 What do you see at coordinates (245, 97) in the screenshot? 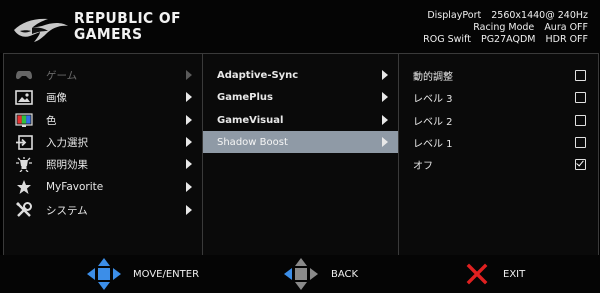
I see `submenu-item-label: GamePlus` at bounding box center [245, 97].